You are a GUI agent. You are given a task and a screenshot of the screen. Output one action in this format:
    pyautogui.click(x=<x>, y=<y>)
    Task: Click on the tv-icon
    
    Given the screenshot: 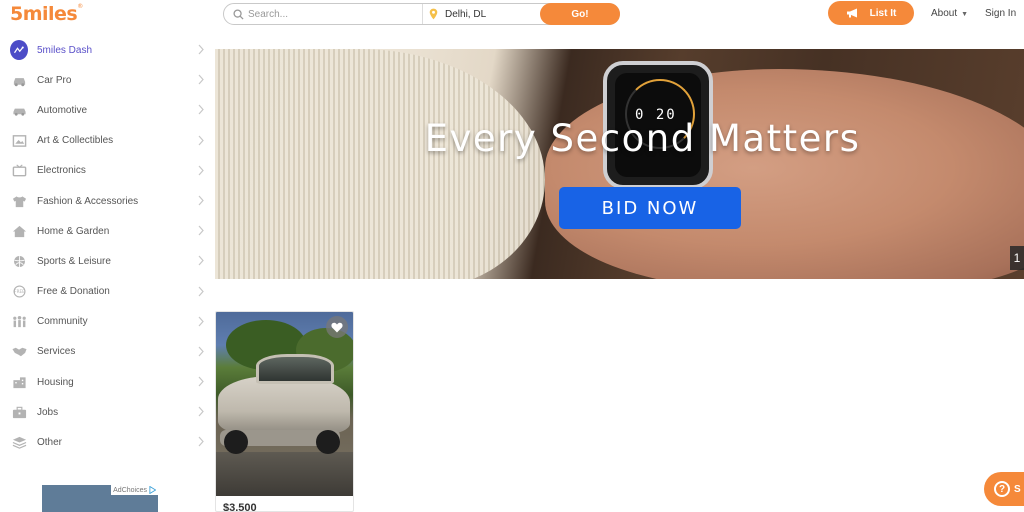 What is the action you would take?
    pyautogui.click(x=19, y=170)
    